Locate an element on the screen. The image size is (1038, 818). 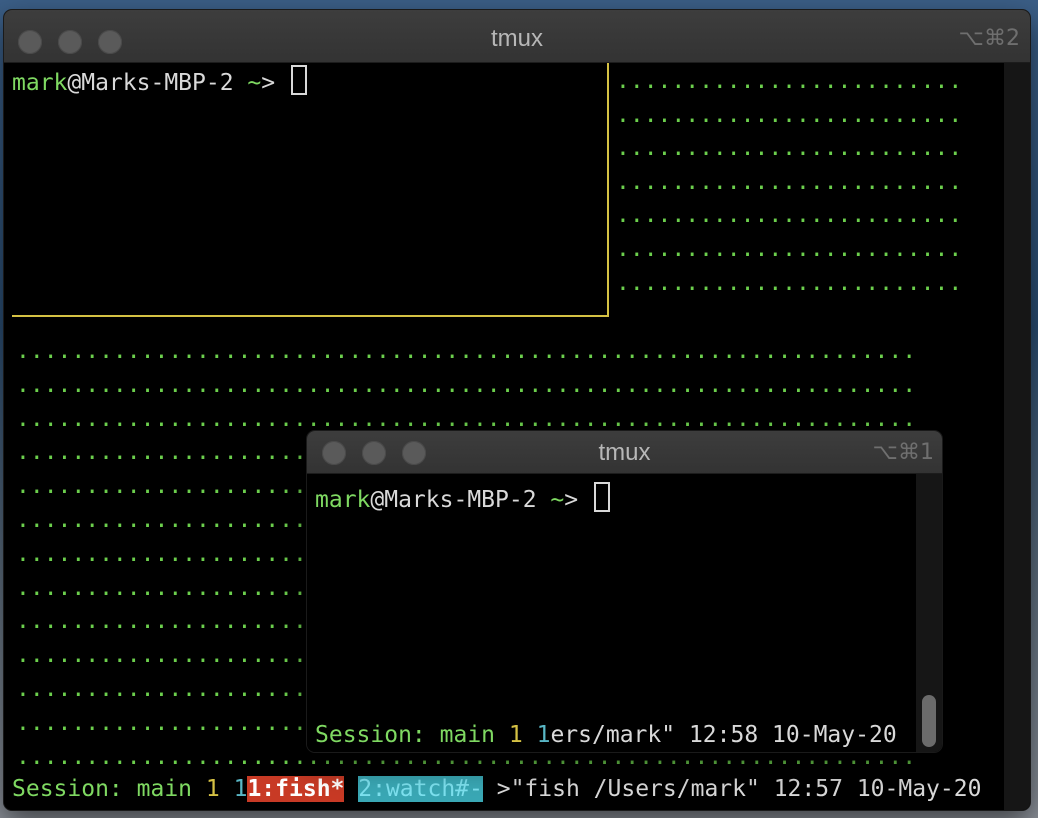
status-inactive-window: 2:watch#- is located at coordinates (420, 789).